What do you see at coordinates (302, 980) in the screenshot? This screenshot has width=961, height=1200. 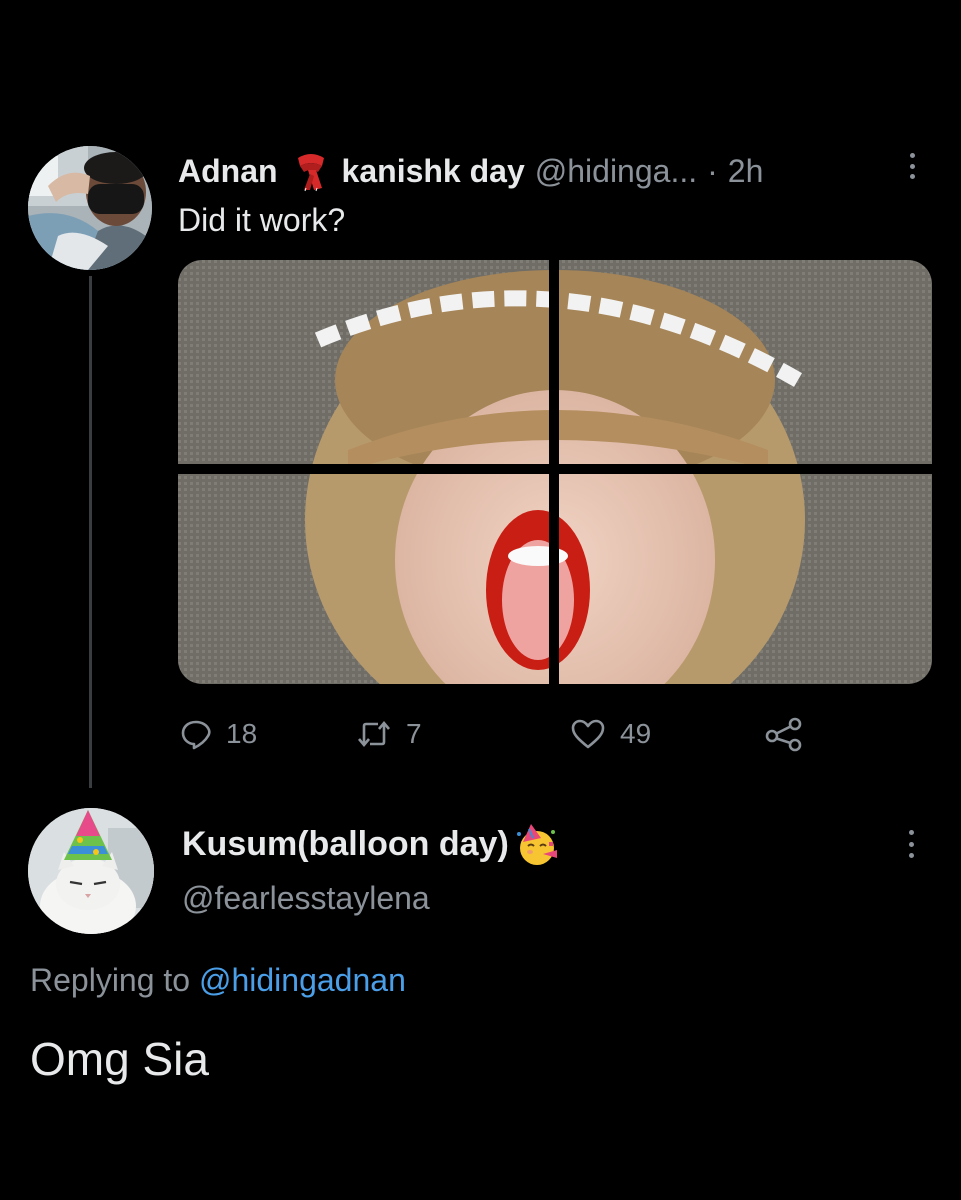 I see `replying-to-mention: @hidingadnan` at bounding box center [302, 980].